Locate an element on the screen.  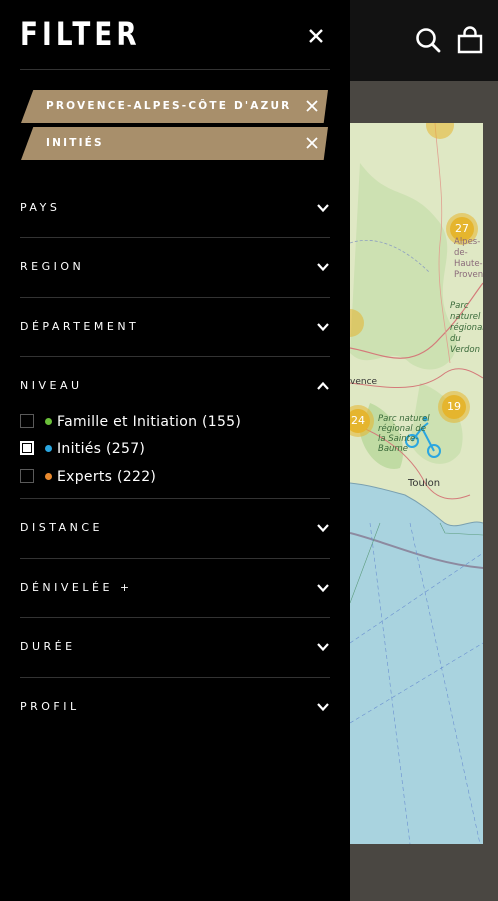
drawer-title: FILTER is located at coordinates (80, 34).